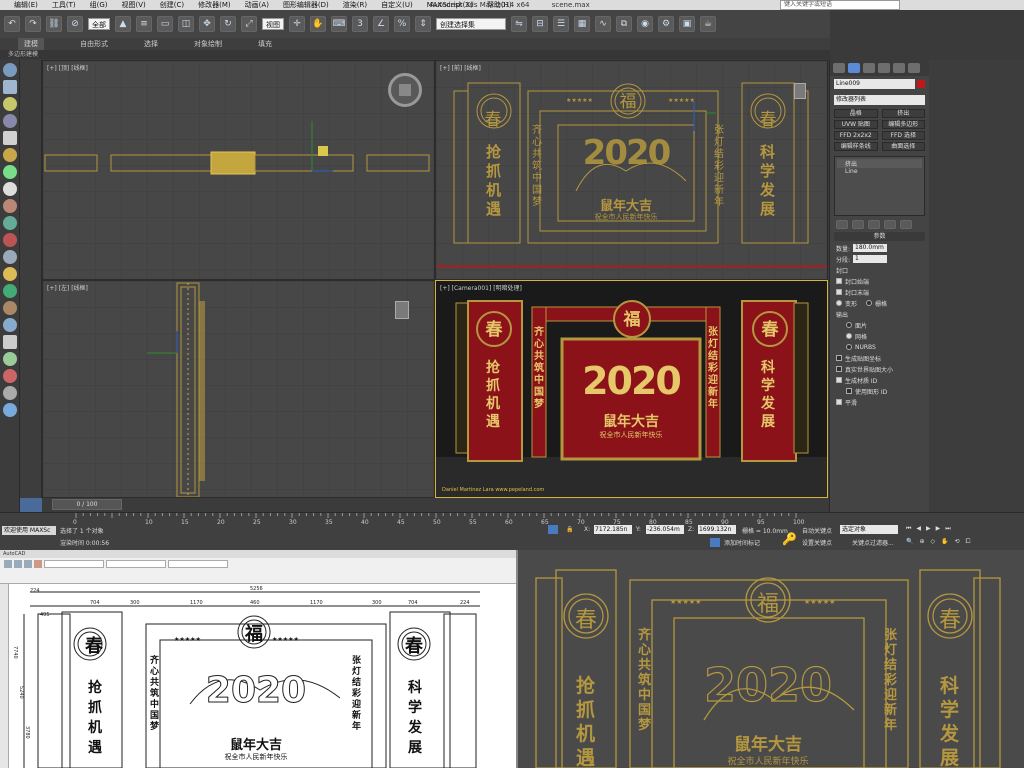 The height and width of the screenshot is (768, 1024). I want to click on goto-end-icon: ⏭, so click(947, 529).